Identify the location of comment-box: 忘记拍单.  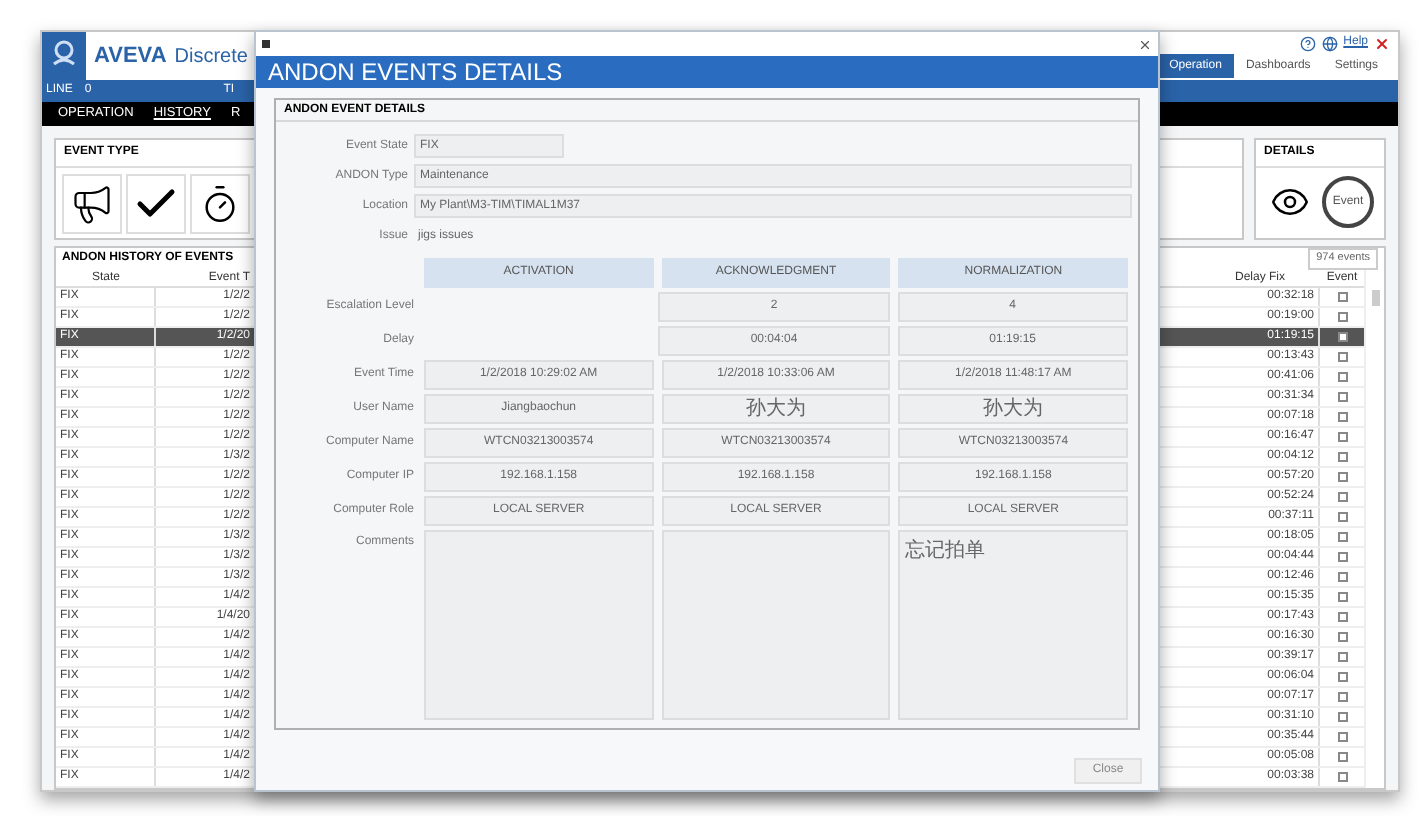
(1013, 625).